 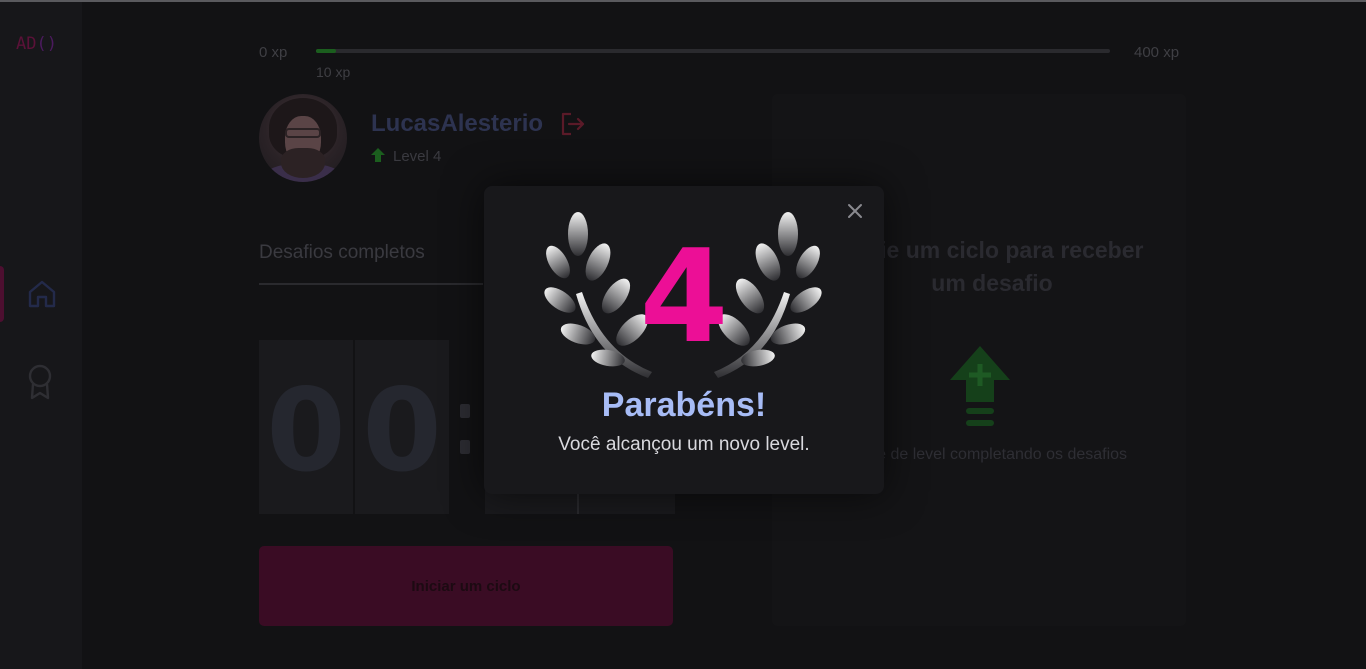 What do you see at coordinates (684, 405) in the screenshot?
I see `modal-title: Parabéns!` at bounding box center [684, 405].